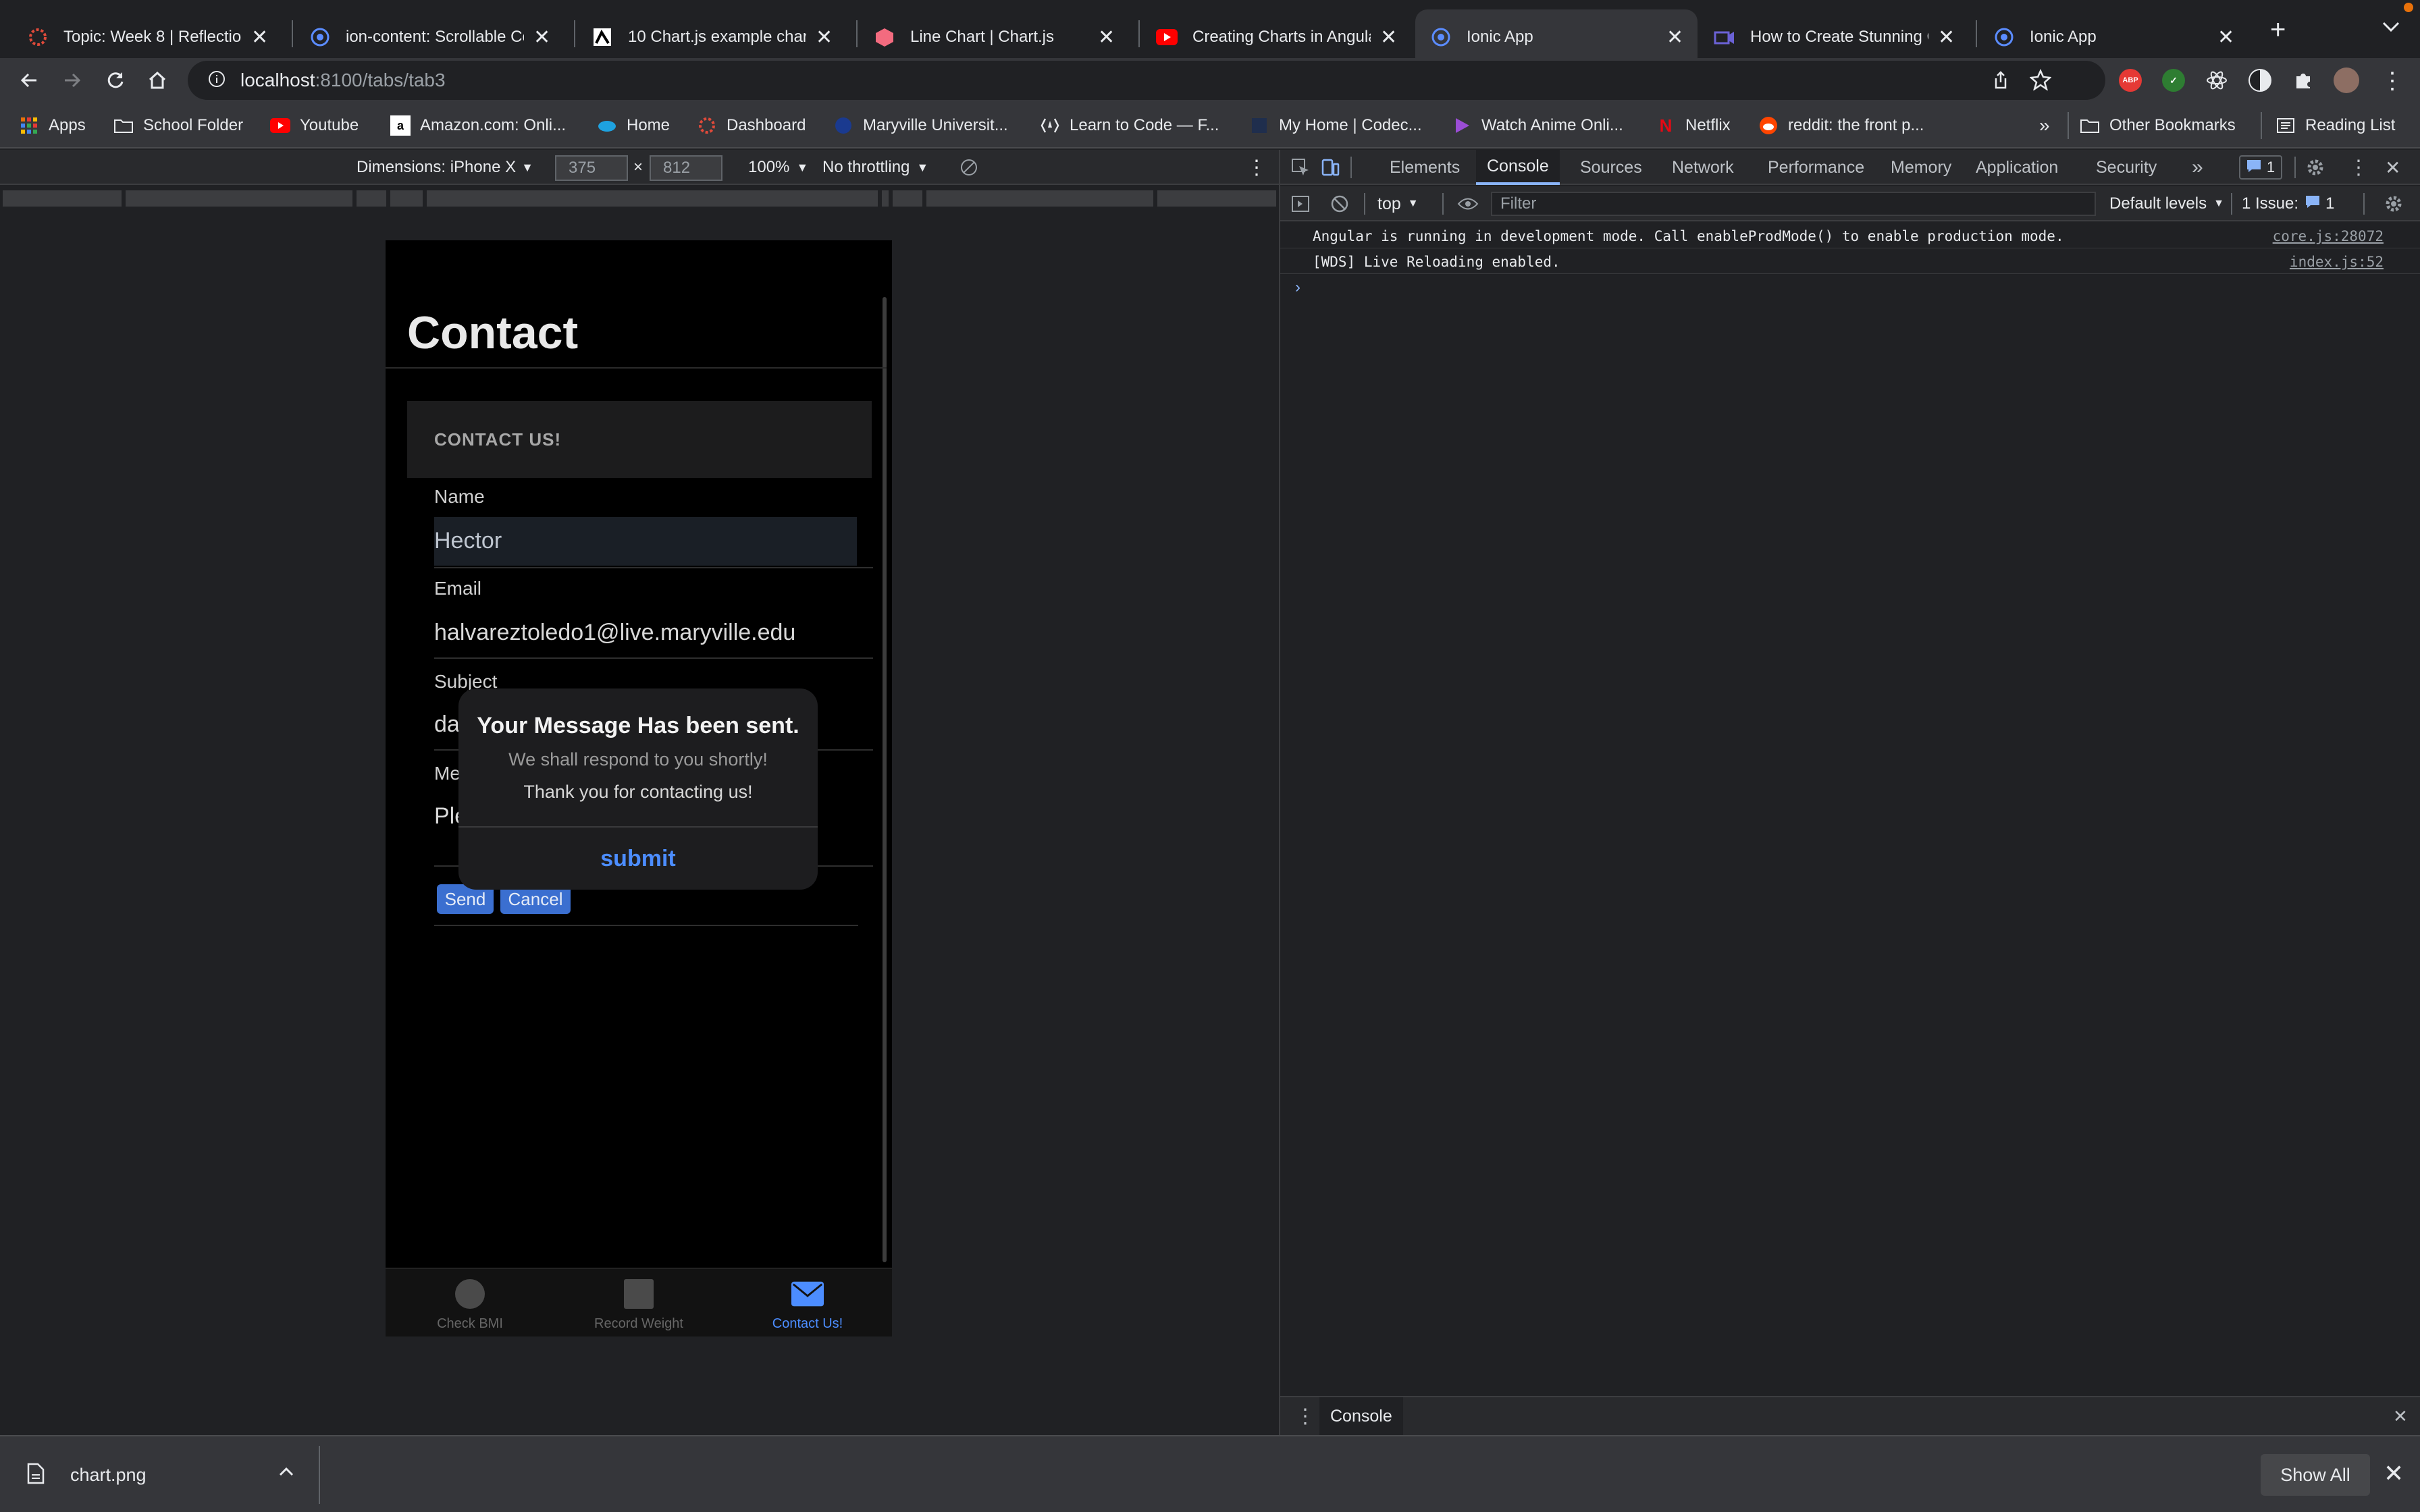 This screenshot has height=1512, width=2420. Describe the element at coordinates (1398, 203) in the screenshot. I see `context-select: top ▼` at that location.